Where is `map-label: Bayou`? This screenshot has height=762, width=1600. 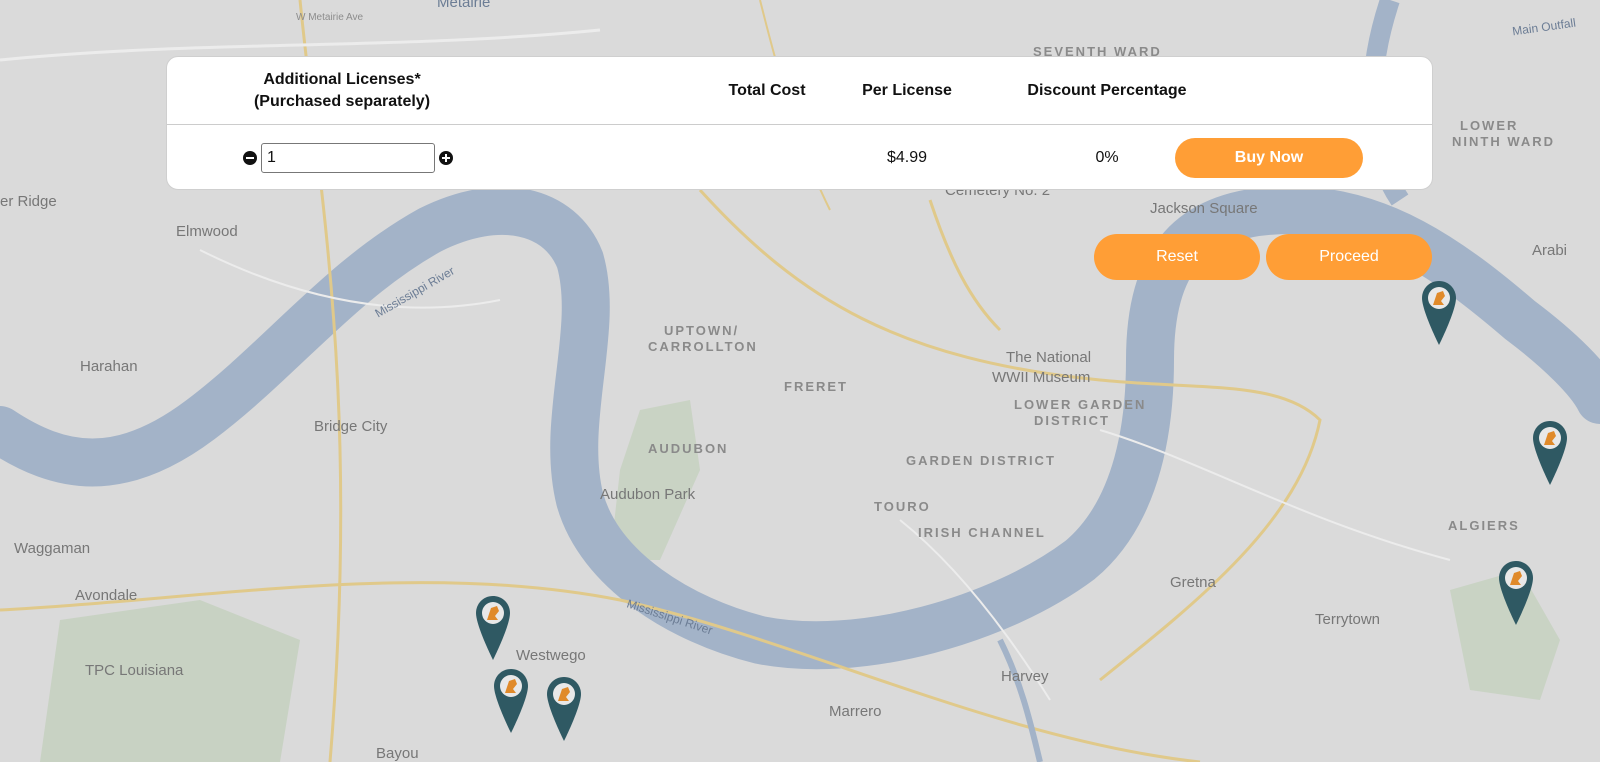 map-label: Bayou is located at coordinates (397, 753).